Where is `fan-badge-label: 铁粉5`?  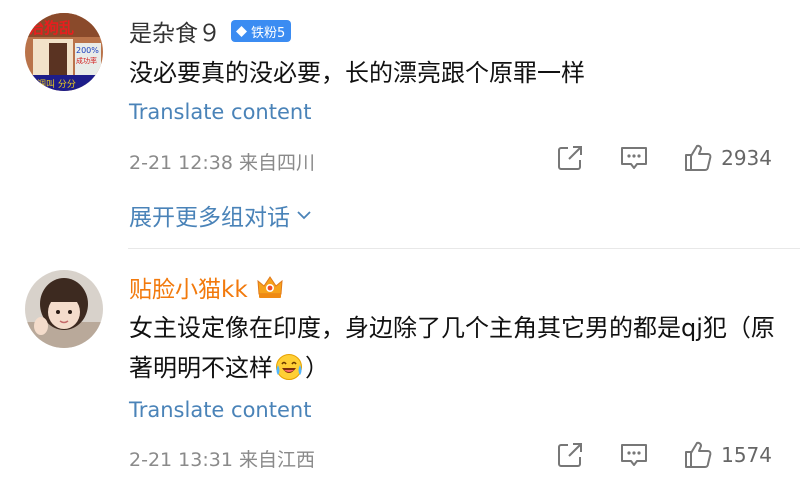 fan-badge-label: 铁粉5 is located at coordinates (268, 33).